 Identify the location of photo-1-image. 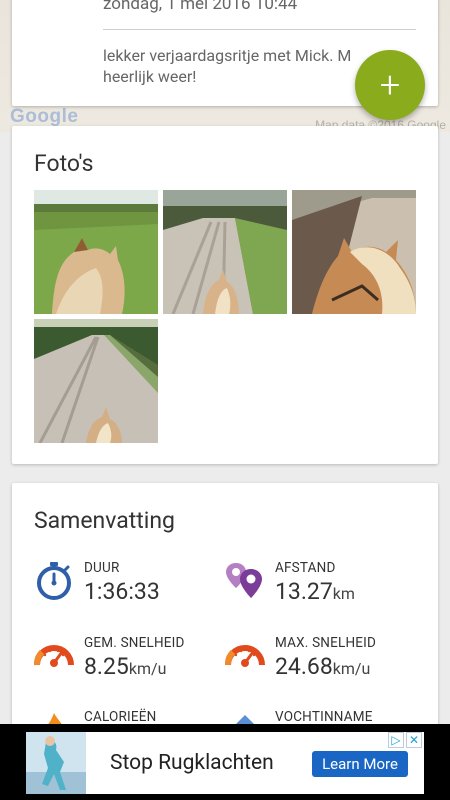
(96, 252).